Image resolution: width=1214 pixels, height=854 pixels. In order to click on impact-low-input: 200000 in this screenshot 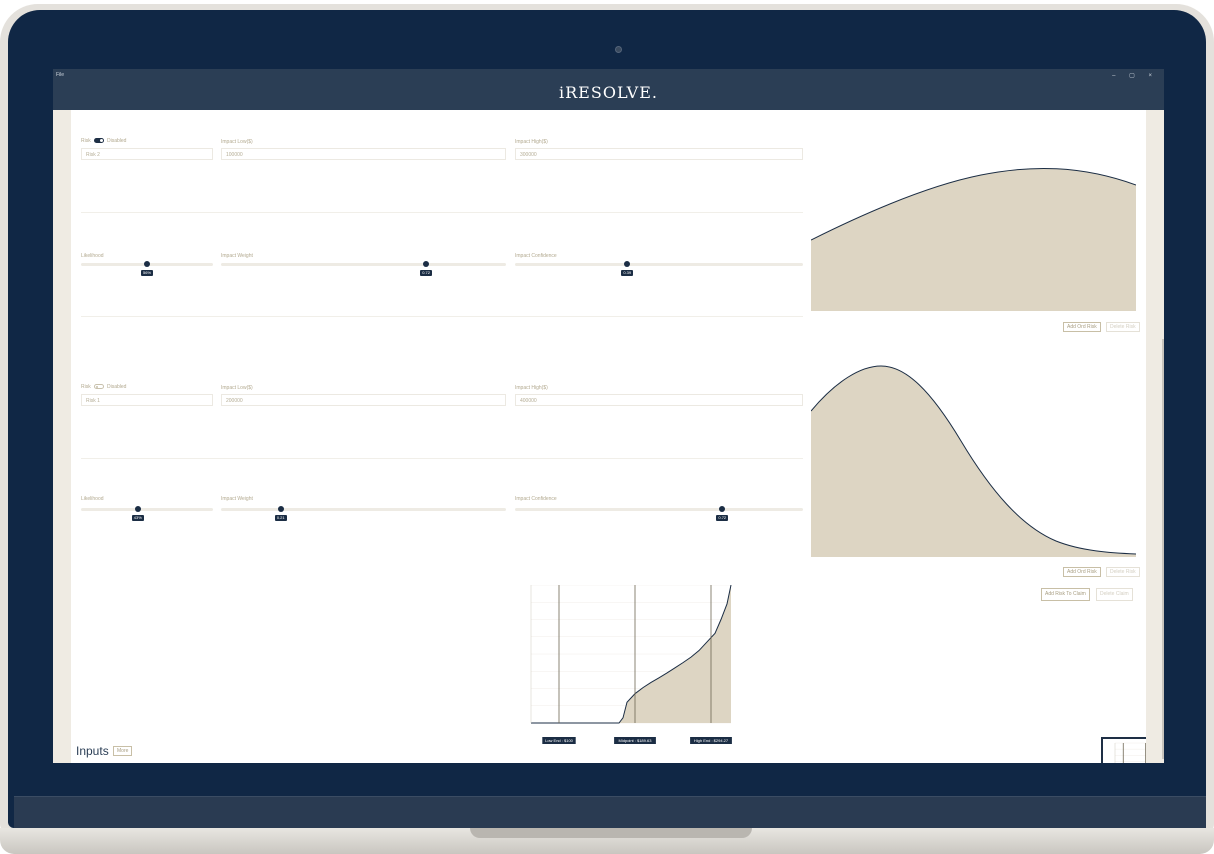, I will do `click(363, 400)`.